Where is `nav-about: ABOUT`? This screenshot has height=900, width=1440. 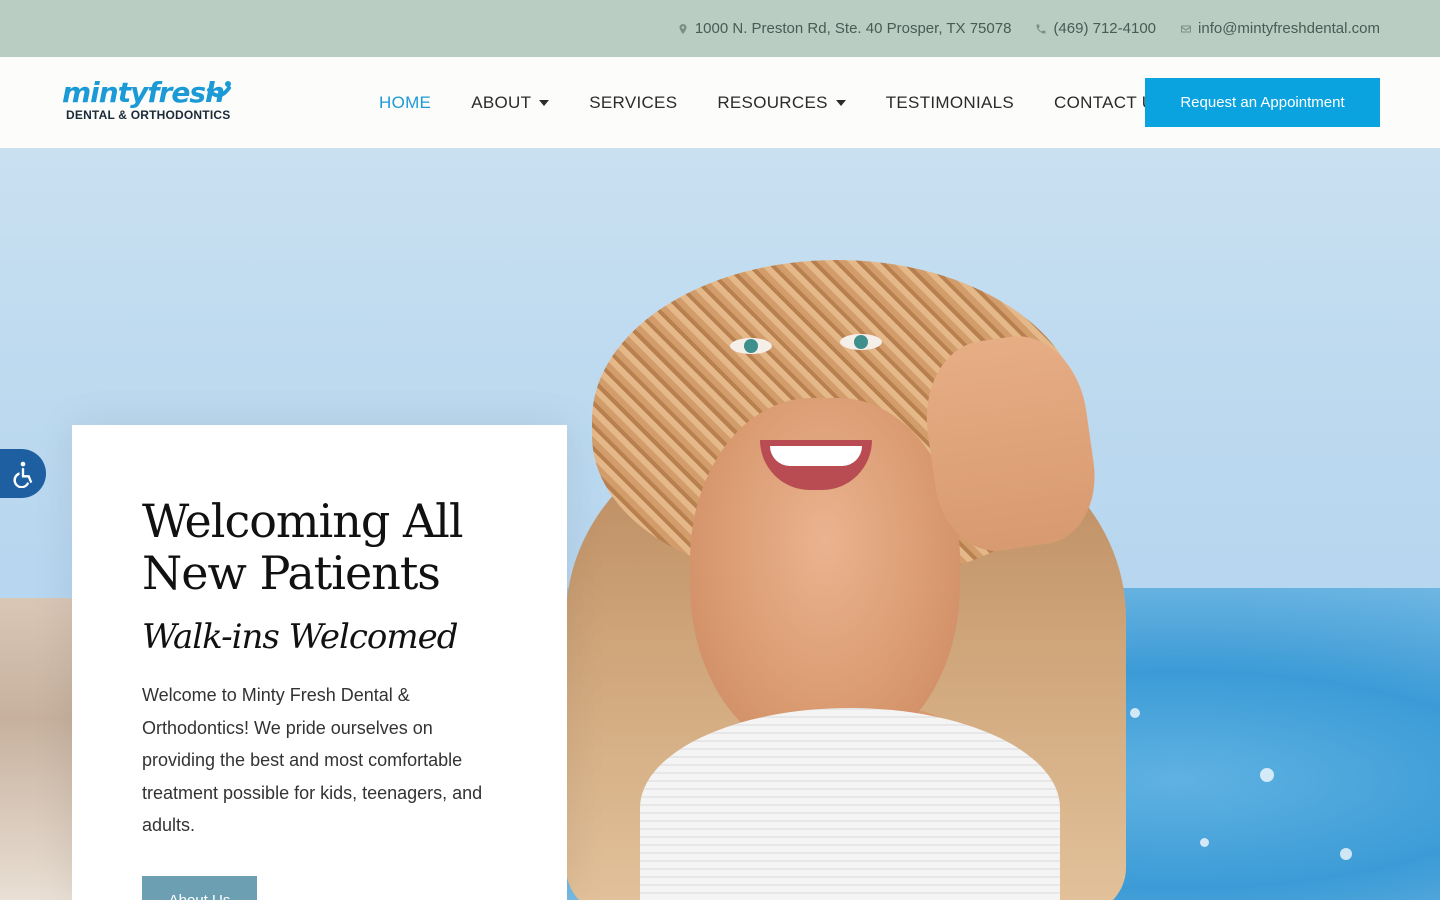
nav-about: ABOUT is located at coordinates (510, 102).